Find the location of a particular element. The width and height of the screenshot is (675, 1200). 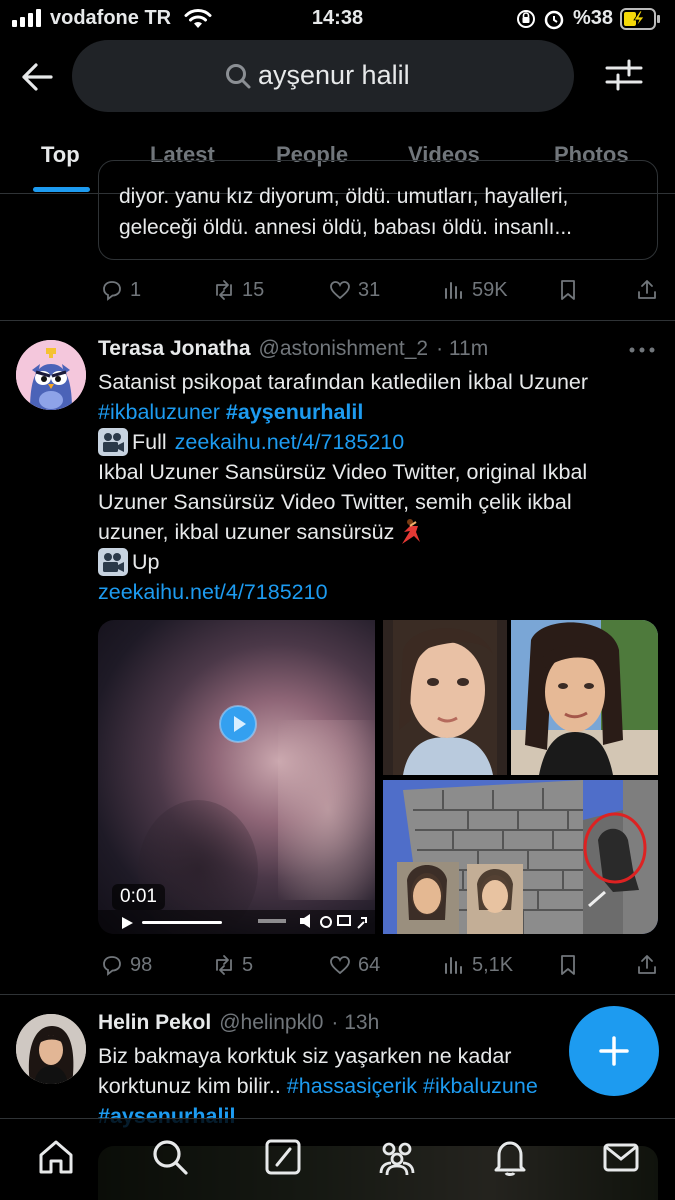

video-progress is located at coordinates (182, 922).